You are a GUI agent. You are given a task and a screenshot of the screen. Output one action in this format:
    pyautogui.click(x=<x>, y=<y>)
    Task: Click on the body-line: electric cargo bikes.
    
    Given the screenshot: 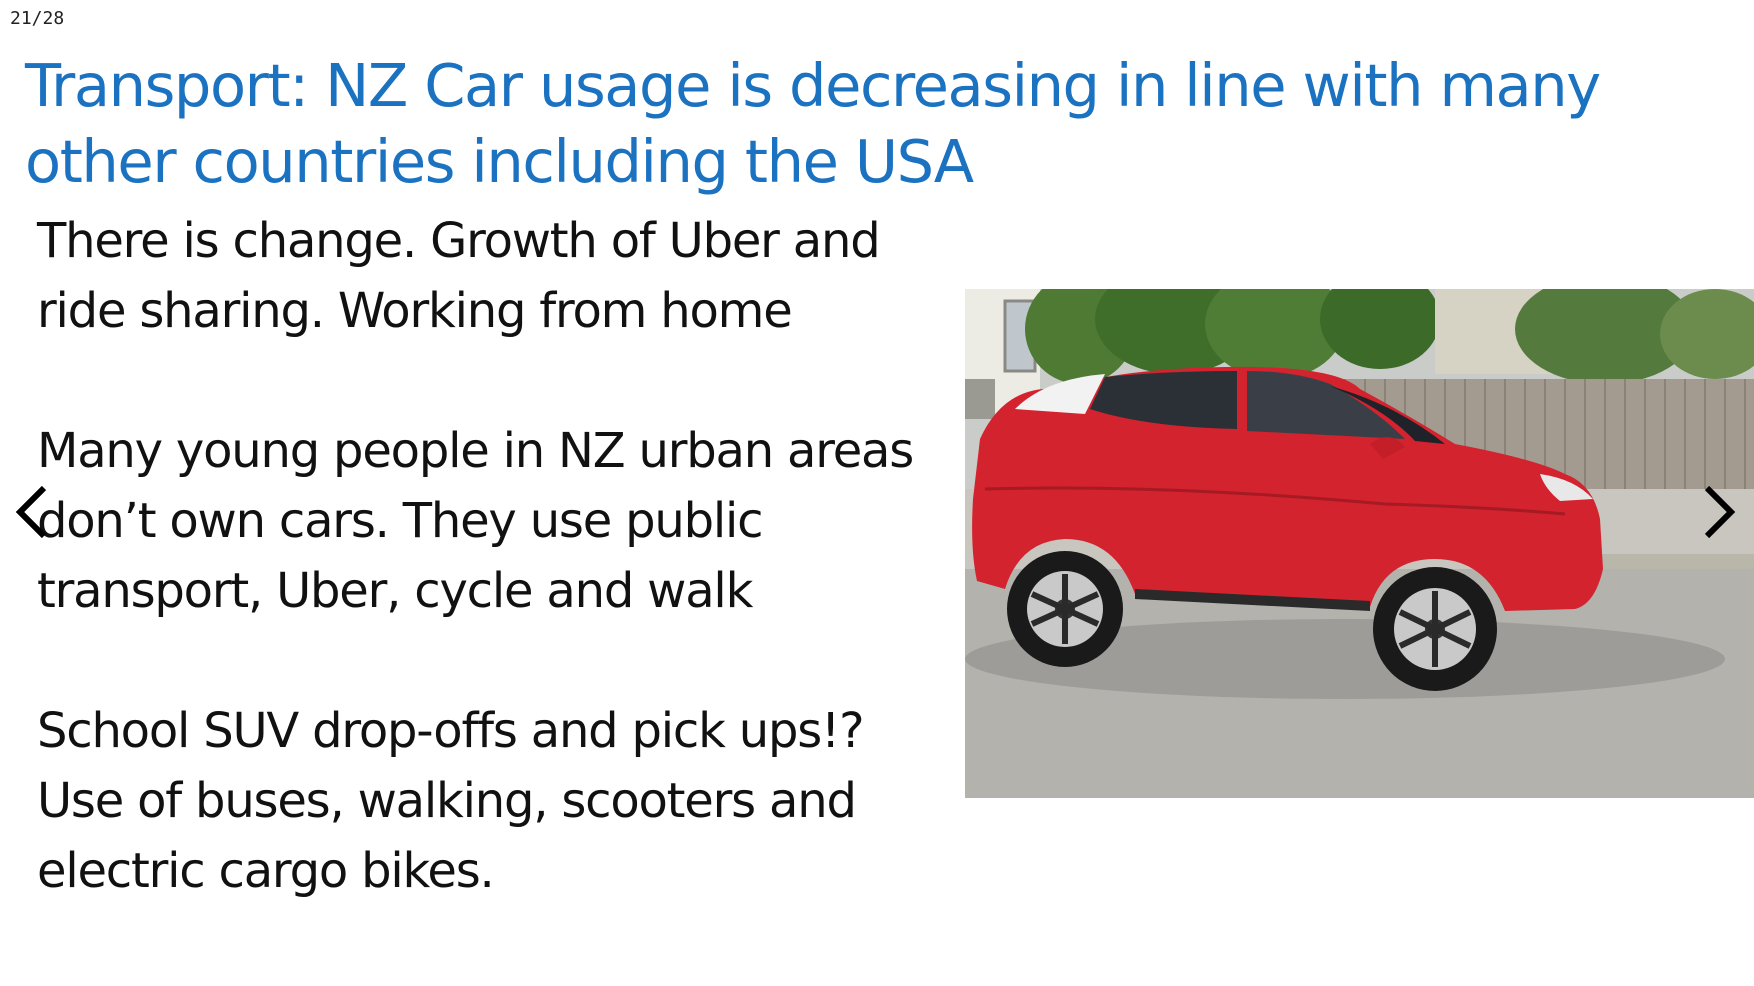 What is the action you would take?
    pyautogui.click(x=266, y=871)
    